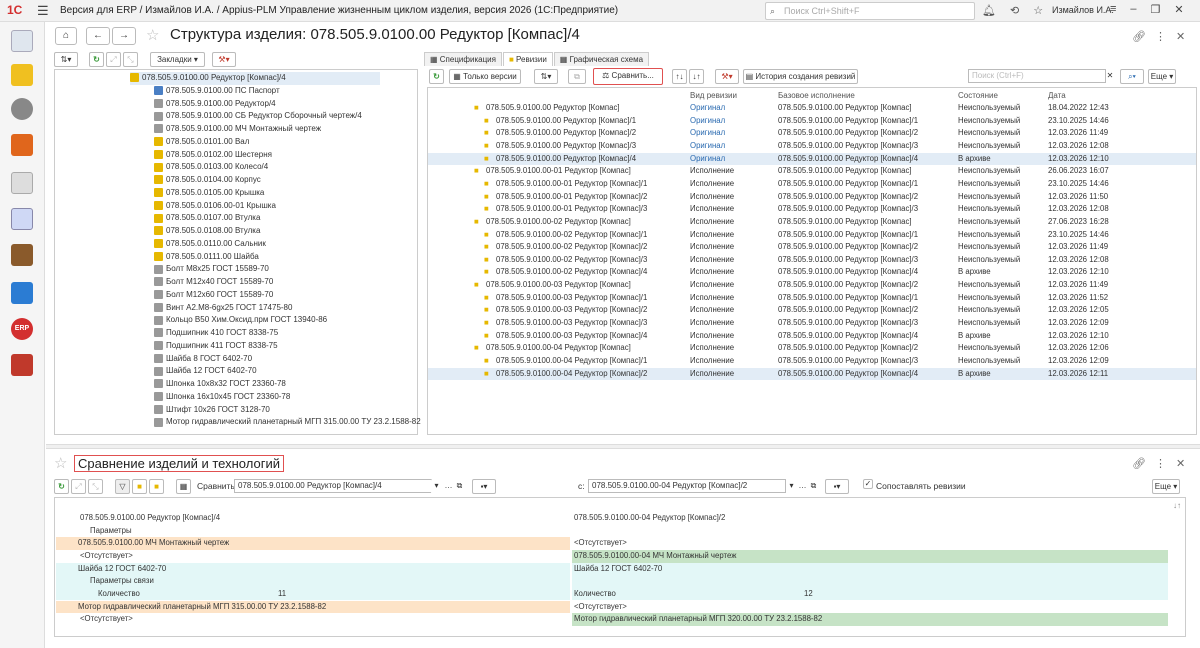  What do you see at coordinates (1083, 10) in the screenshot?
I see `user-name: Измайлов И.А.` at bounding box center [1083, 10].